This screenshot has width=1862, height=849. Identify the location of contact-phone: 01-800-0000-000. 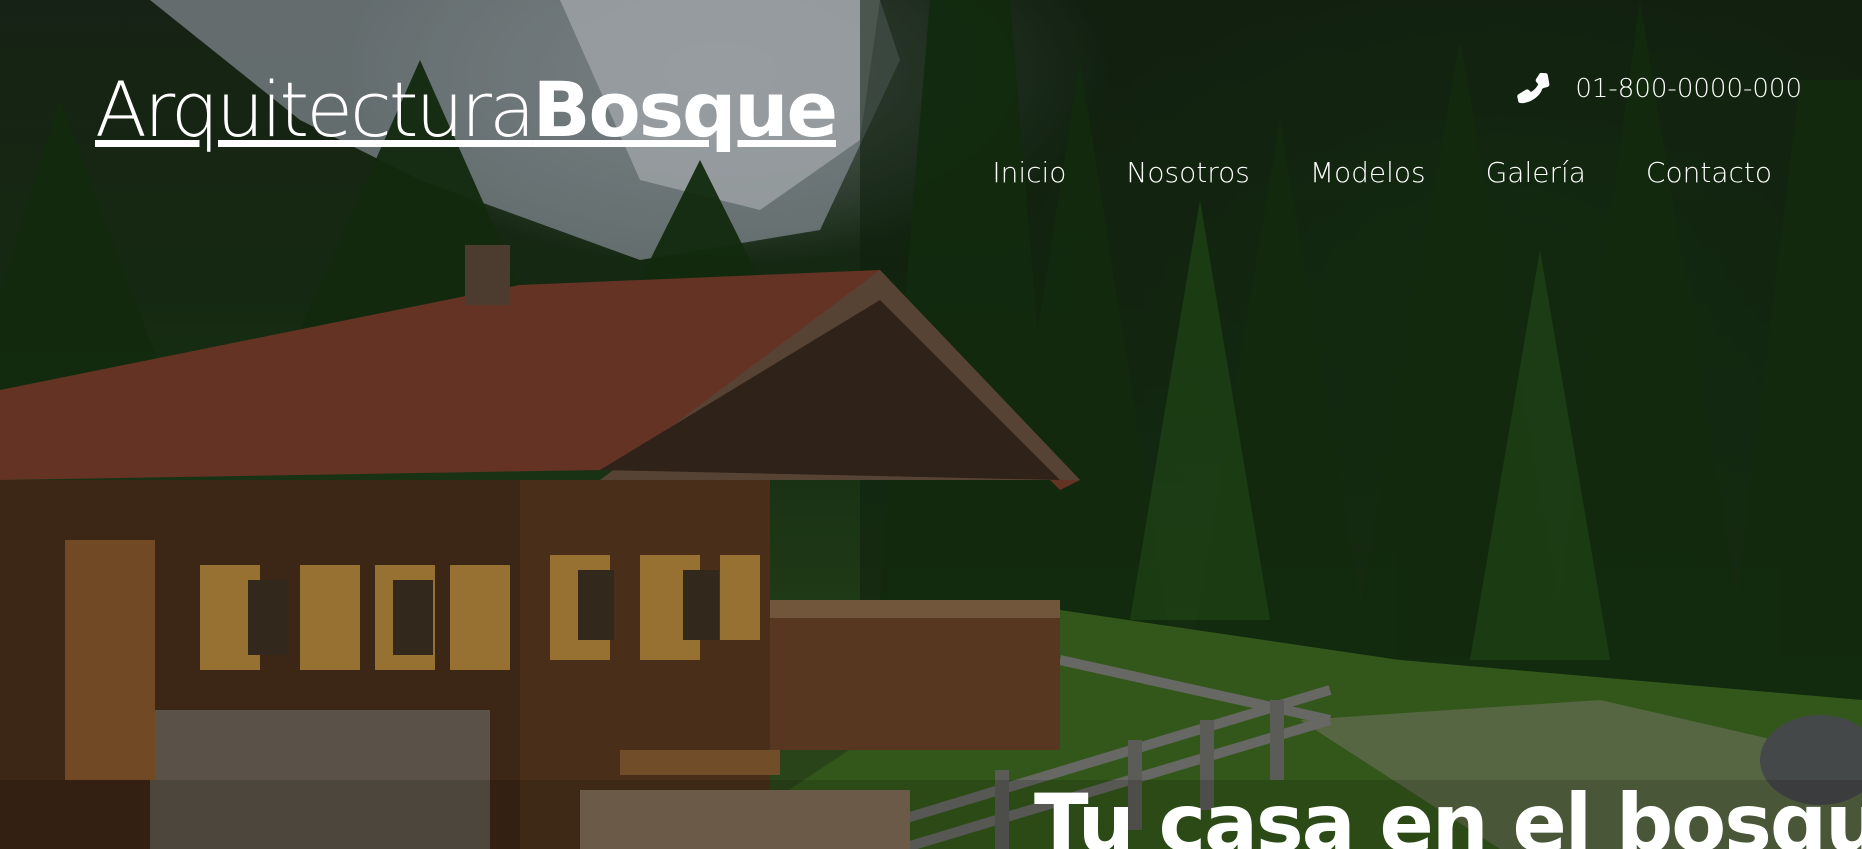
(1654, 89).